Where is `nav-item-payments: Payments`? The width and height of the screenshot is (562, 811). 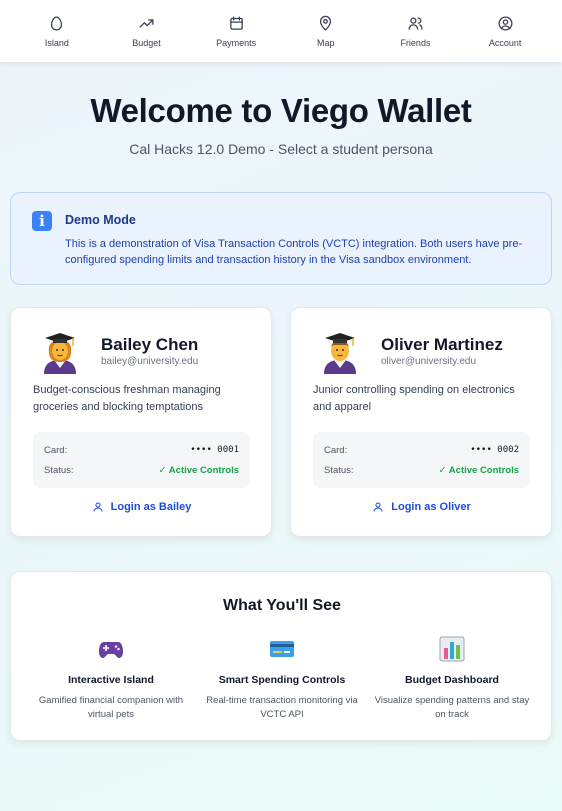 nav-item-payments: Payments is located at coordinates (236, 31).